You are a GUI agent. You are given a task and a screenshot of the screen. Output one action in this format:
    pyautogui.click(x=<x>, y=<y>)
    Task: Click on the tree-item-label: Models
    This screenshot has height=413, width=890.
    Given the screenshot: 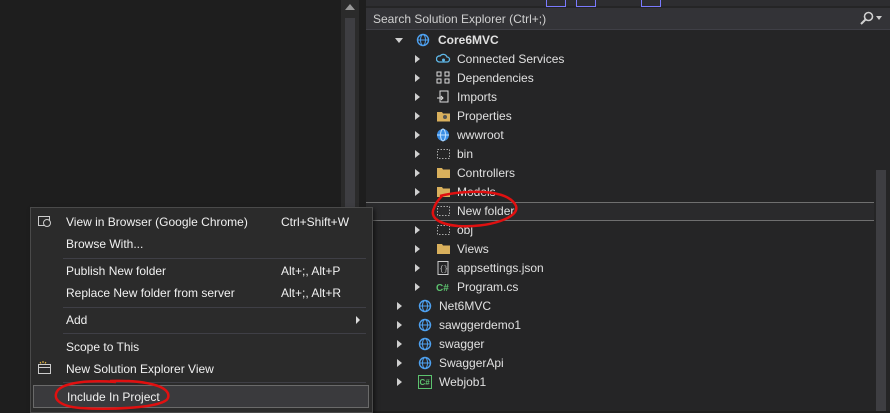 What is the action you would take?
    pyautogui.click(x=476, y=192)
    